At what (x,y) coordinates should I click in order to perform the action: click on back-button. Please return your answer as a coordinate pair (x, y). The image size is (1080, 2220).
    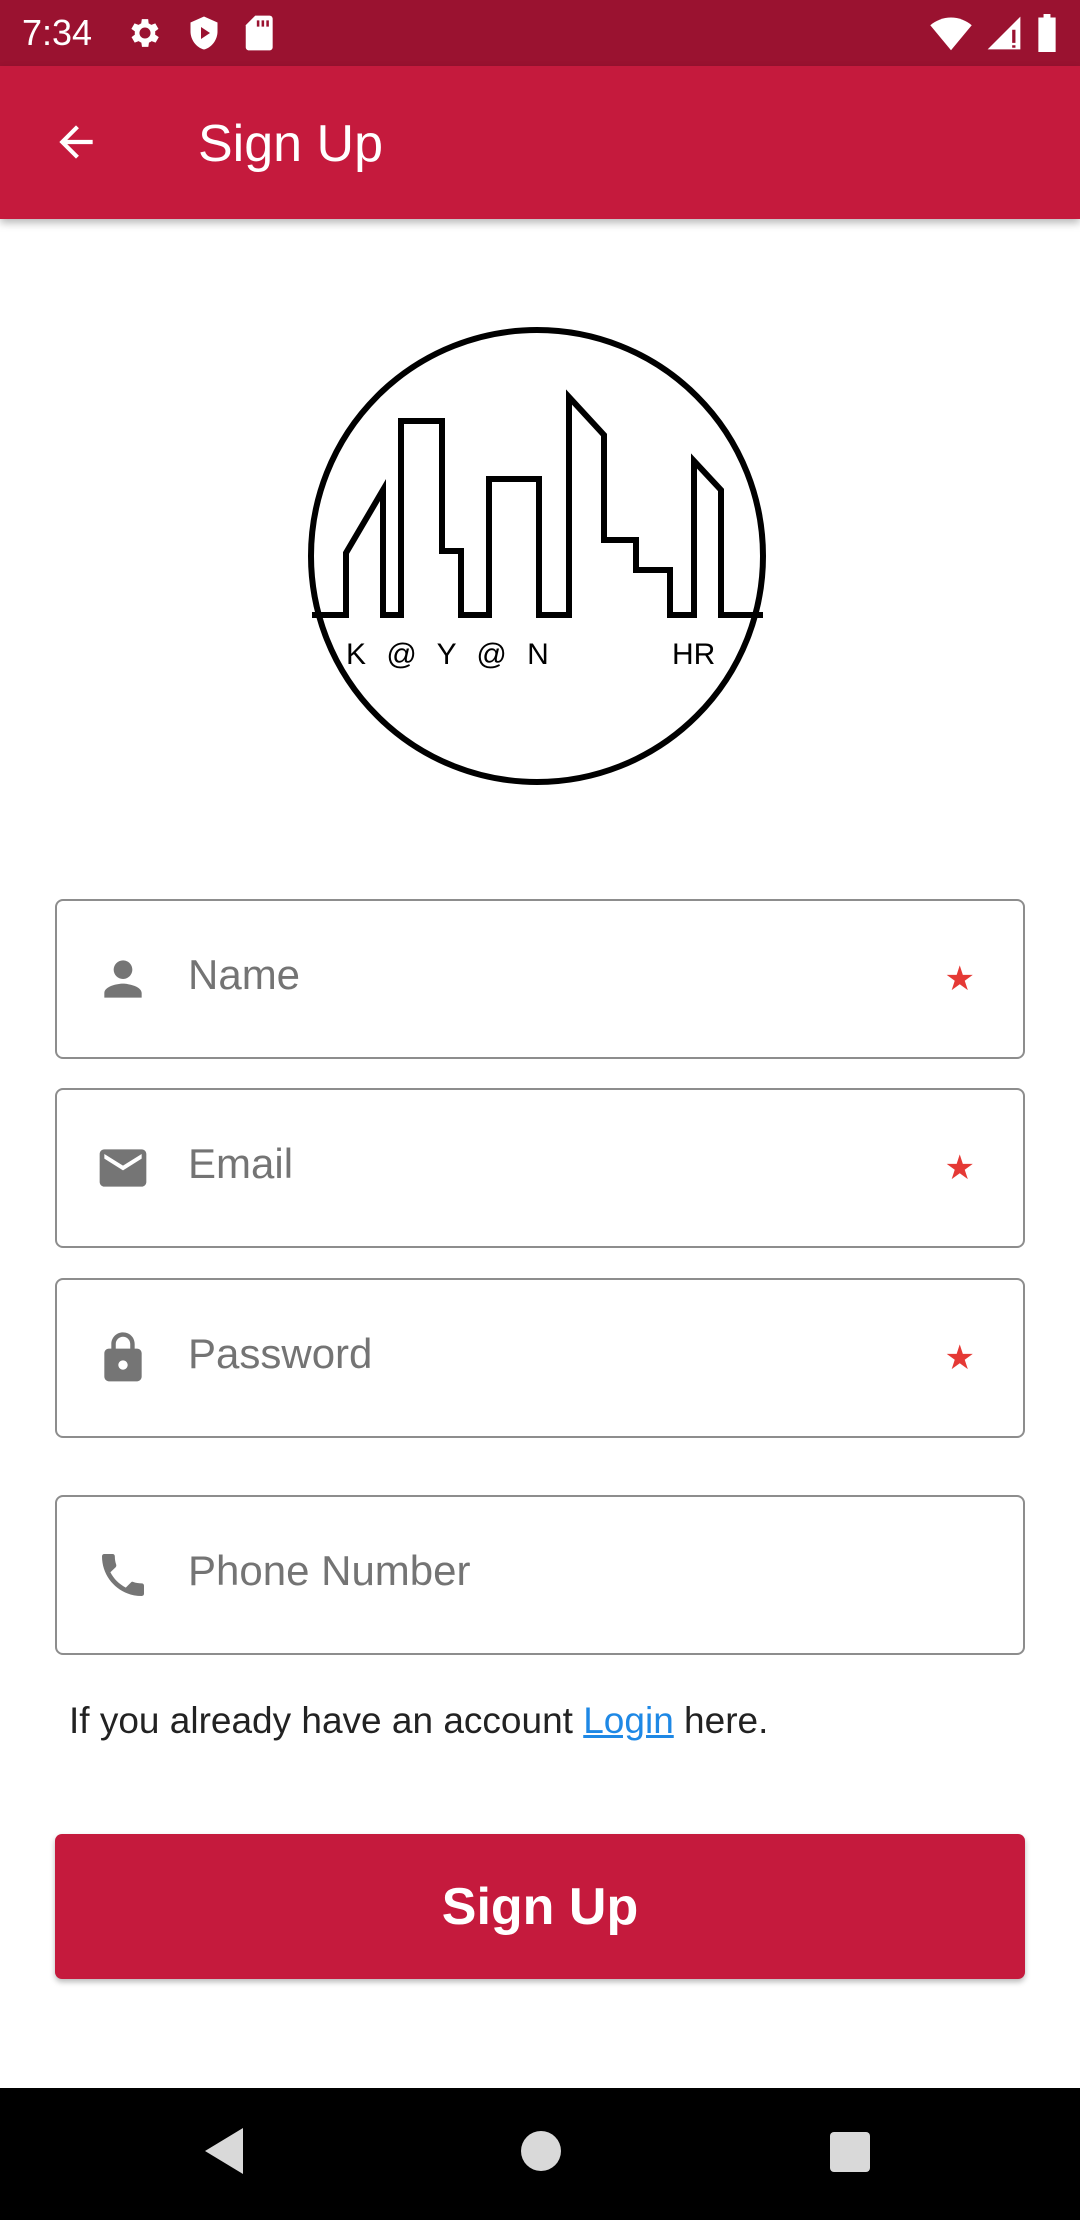
    Looking at the image, I should click on (76, 142).